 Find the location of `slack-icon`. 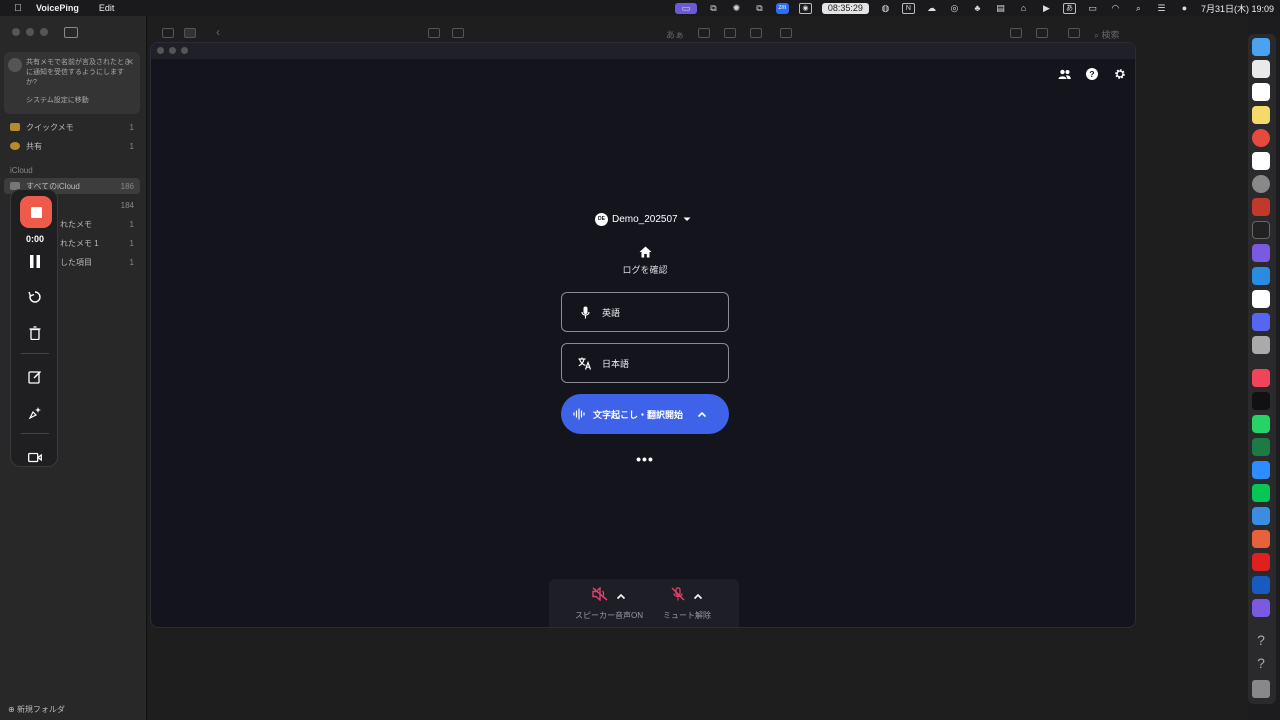

slack-icon is located at coordinates (1261, 161).